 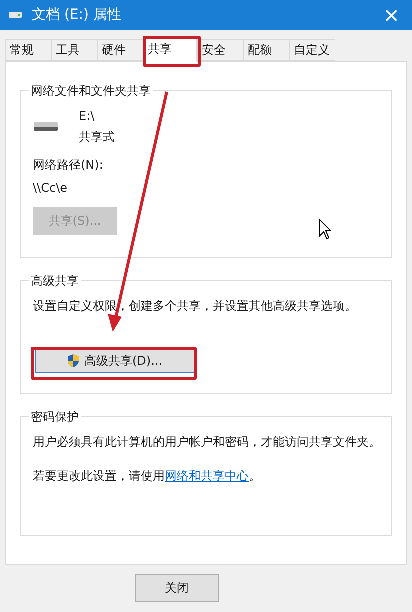 What do you see at coordinates (220, 50) in the screenshot?
I see `tab: 安全` at bounding box center [220, 50].